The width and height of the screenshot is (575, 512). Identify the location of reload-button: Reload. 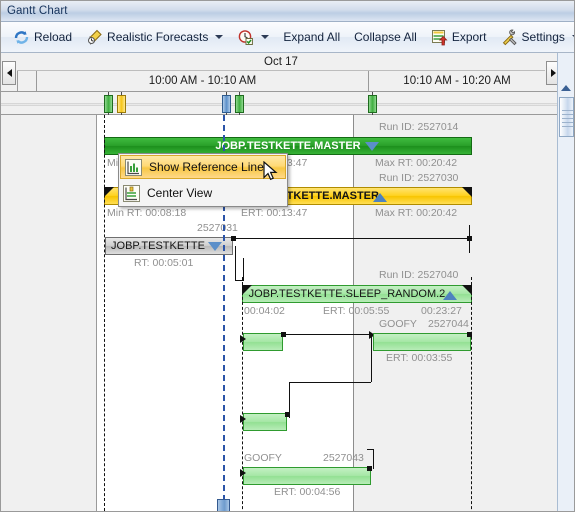
(42, 37).